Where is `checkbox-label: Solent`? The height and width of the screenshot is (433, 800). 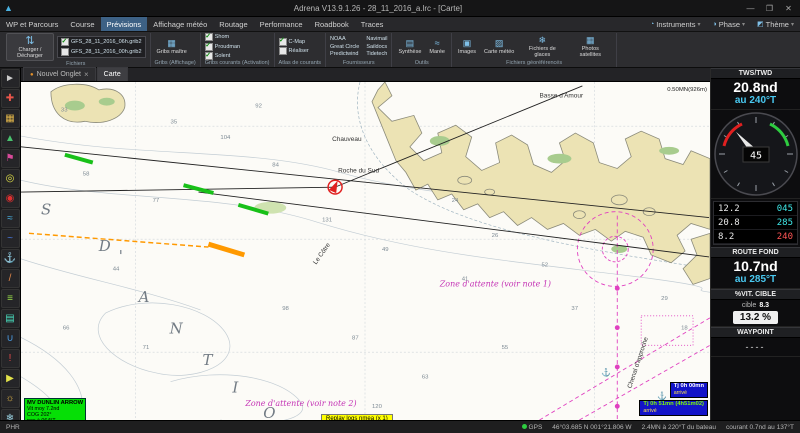 checkbox-label: Solent is located at coordinates (222, 56).